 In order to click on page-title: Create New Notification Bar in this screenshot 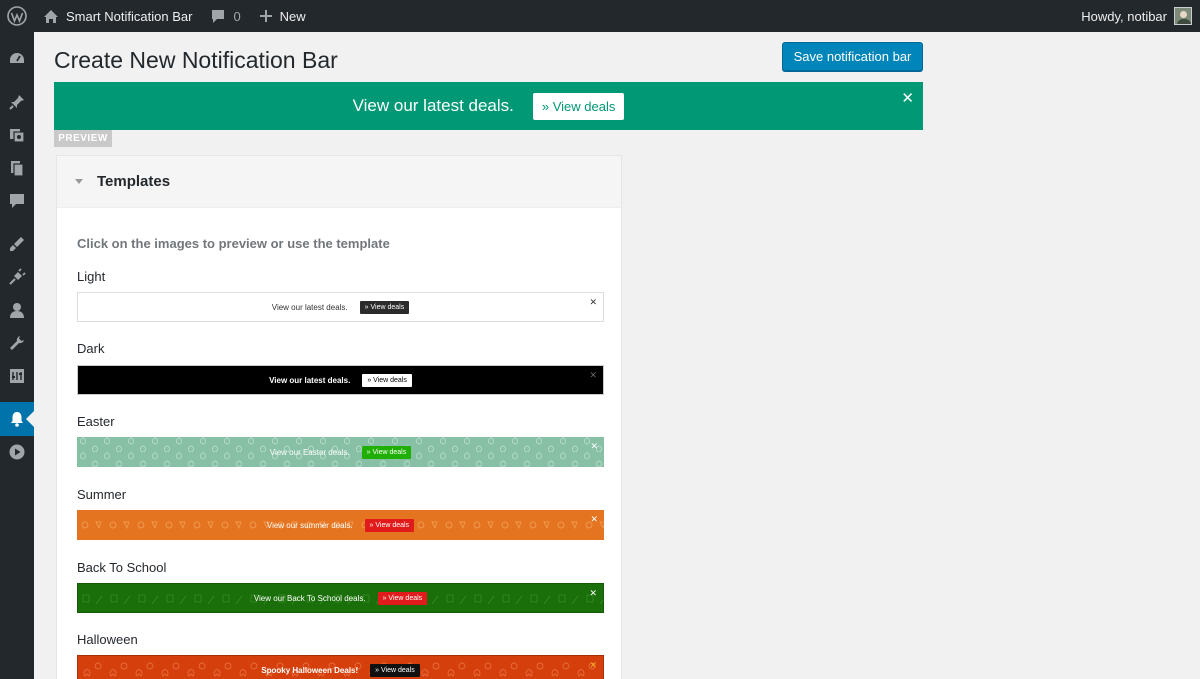, I will do `click(196, 60)`.